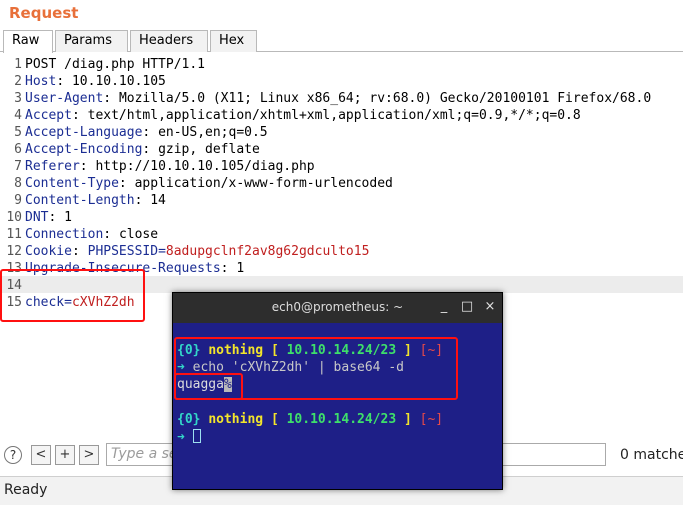  What do you see at coordinates (14, 251) in the screenshot?
I see `line-number: 12` at bounding box center [14, 251].